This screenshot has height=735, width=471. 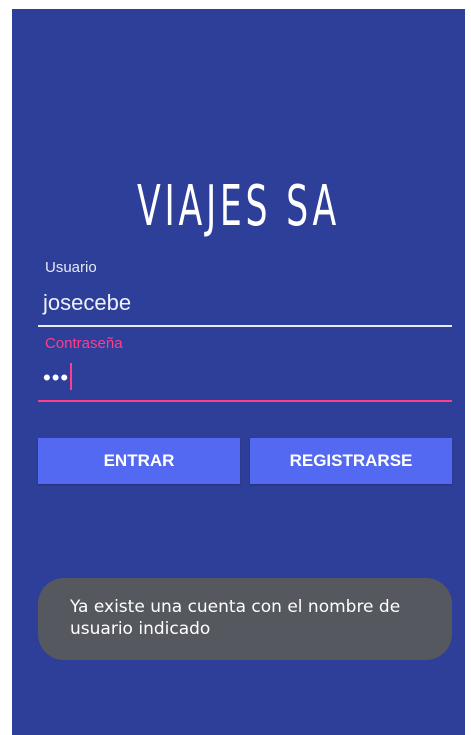 I want to click on password-input: •••, so click(x=56, y=377).